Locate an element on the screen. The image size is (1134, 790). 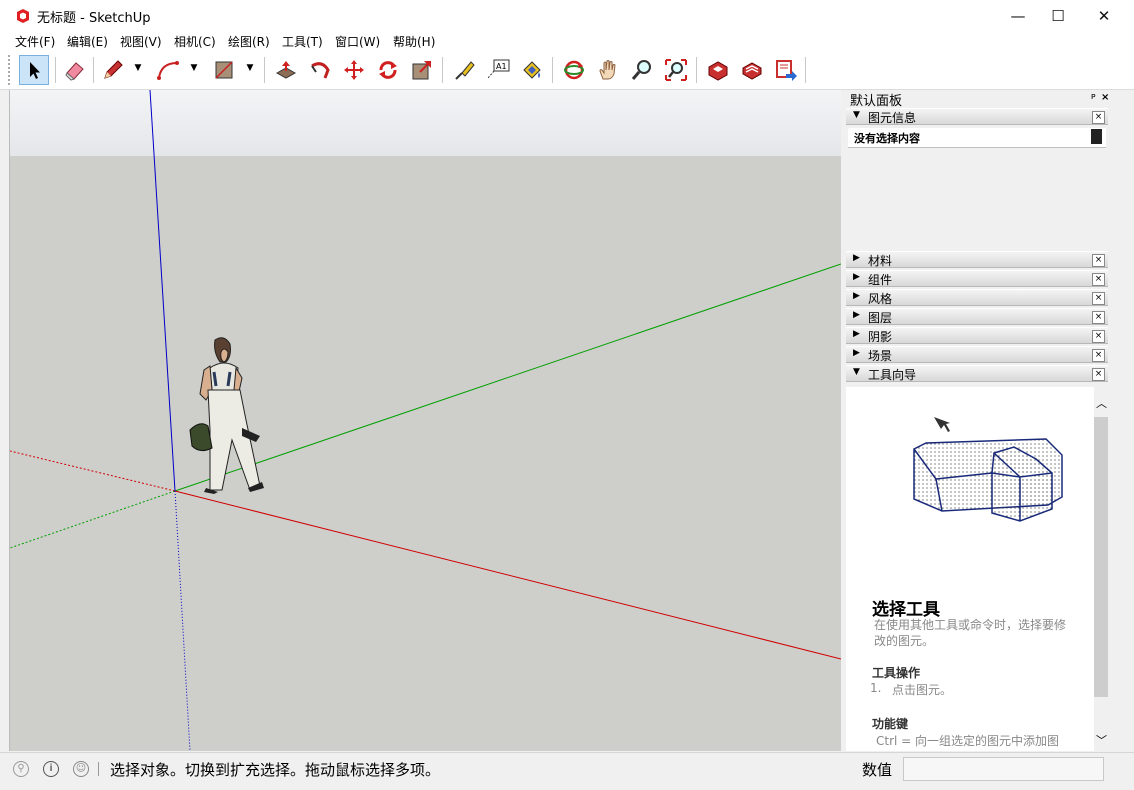
chevron-down-icon: ﹀ is located at coordinates (1101, 740).